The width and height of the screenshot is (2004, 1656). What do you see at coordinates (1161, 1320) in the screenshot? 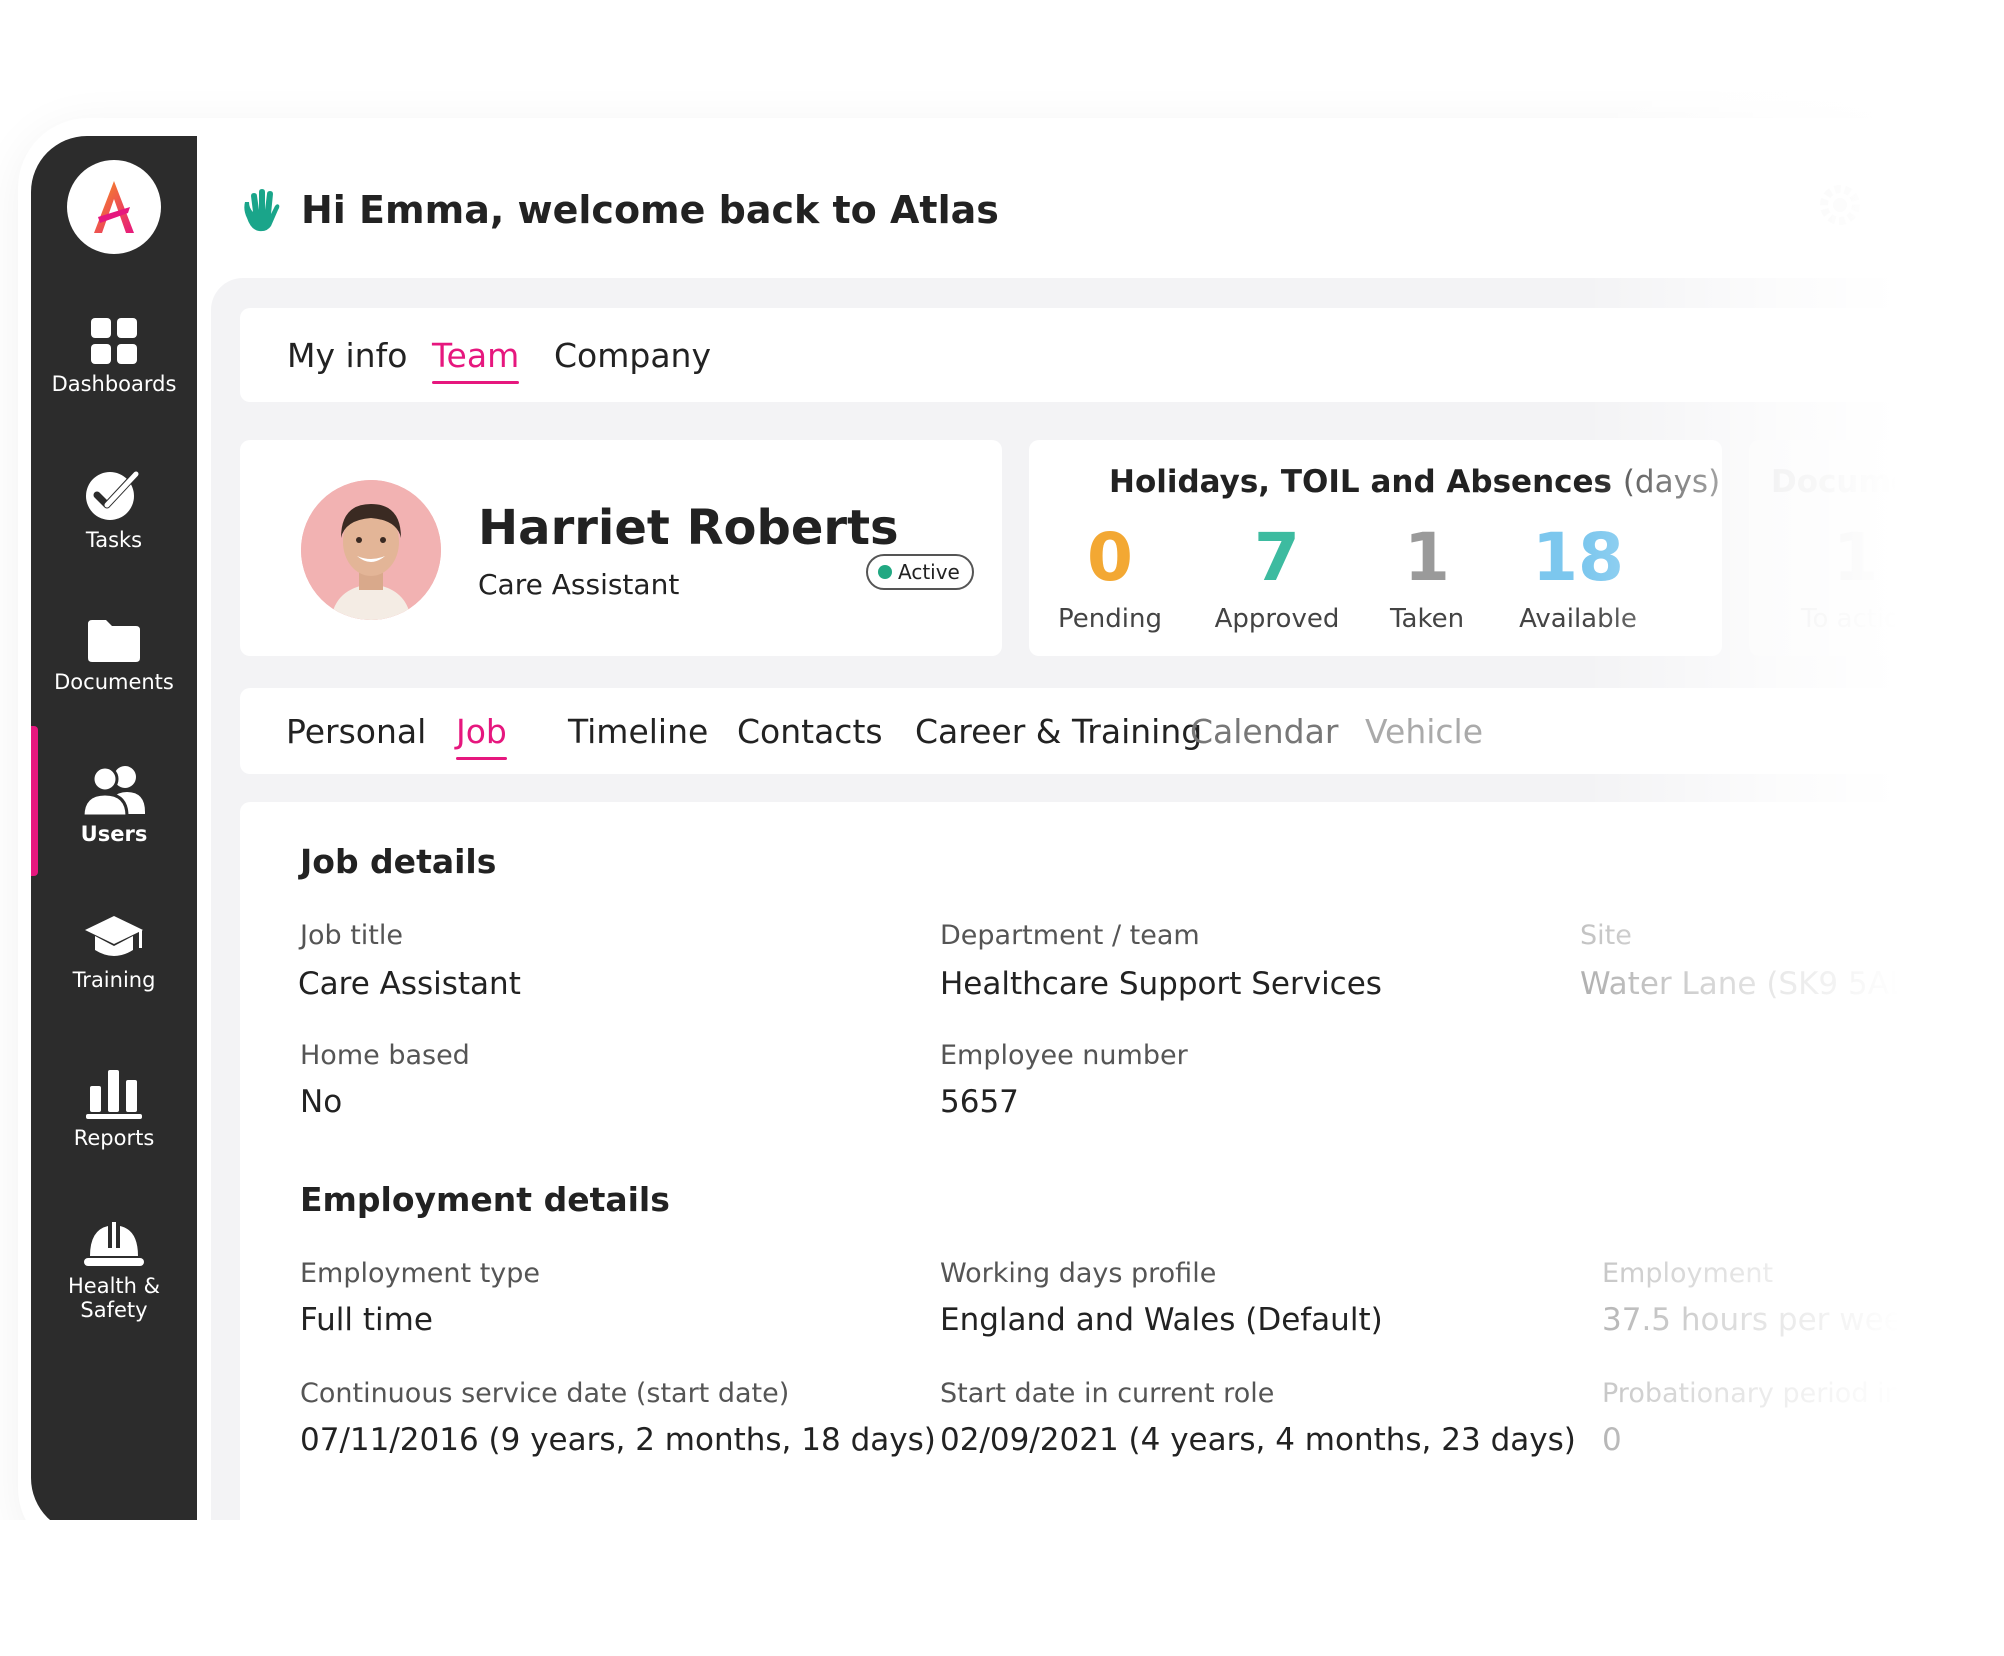
I see `field-value: England and Wales (Default)` at bounding box center [1161, 1320].